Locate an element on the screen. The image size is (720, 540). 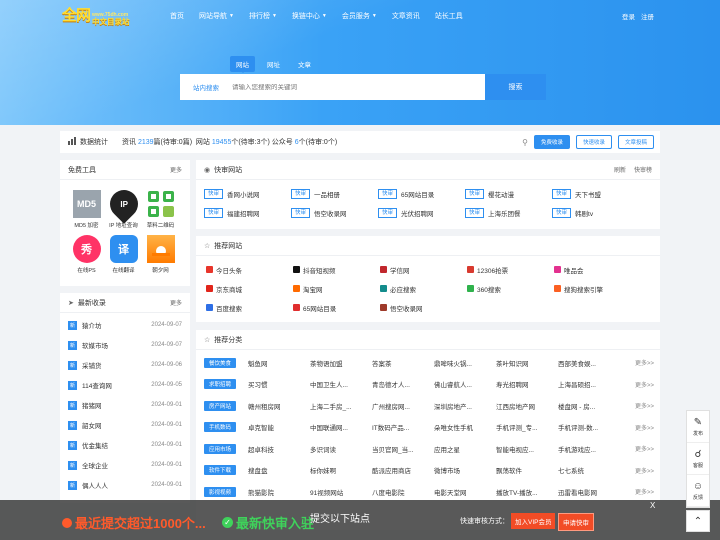
category-site-link: 熊猫影院 is located at coordinates (279, 492).